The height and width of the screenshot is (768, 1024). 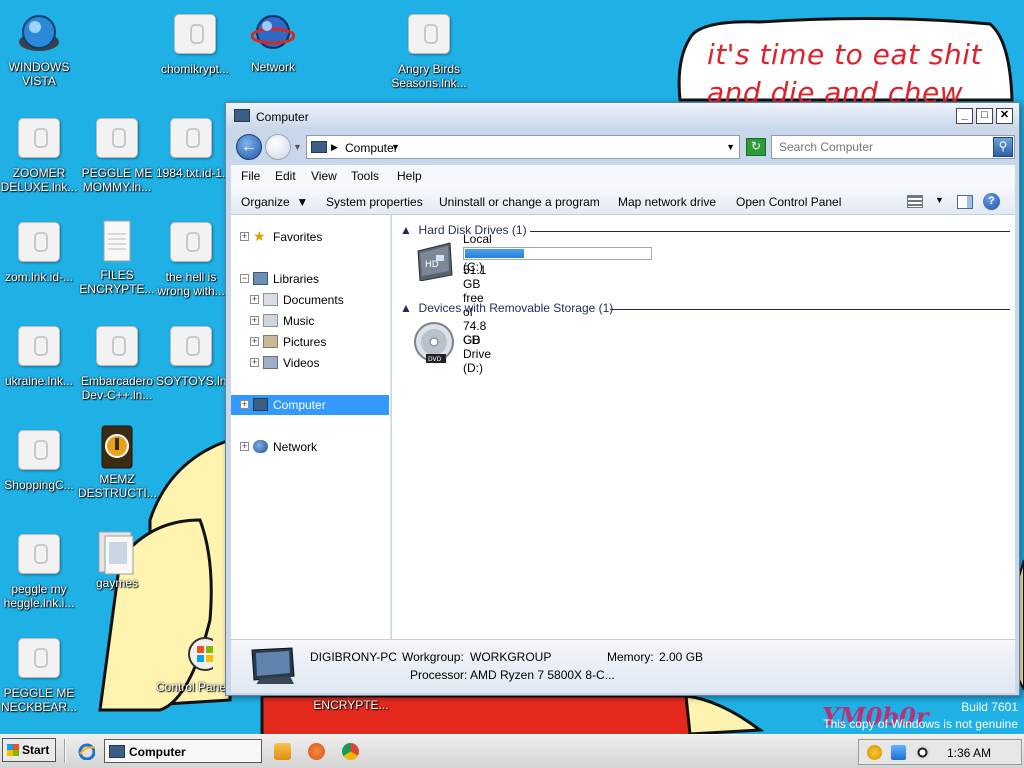 I want to click on maximize-button: □, so click(x=984, y=116).